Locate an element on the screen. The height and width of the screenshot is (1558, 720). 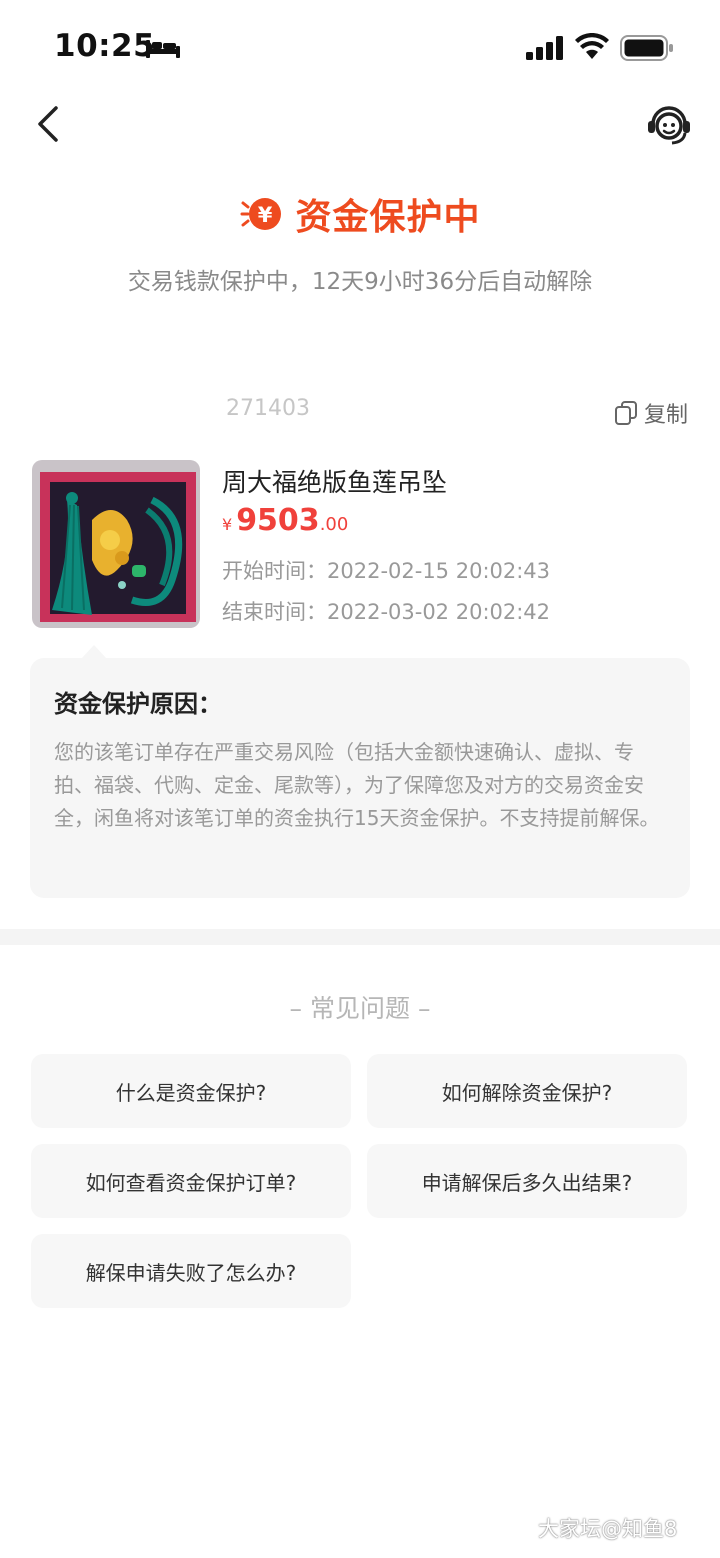
customer-service-icon is located at coordinates (669, 124).